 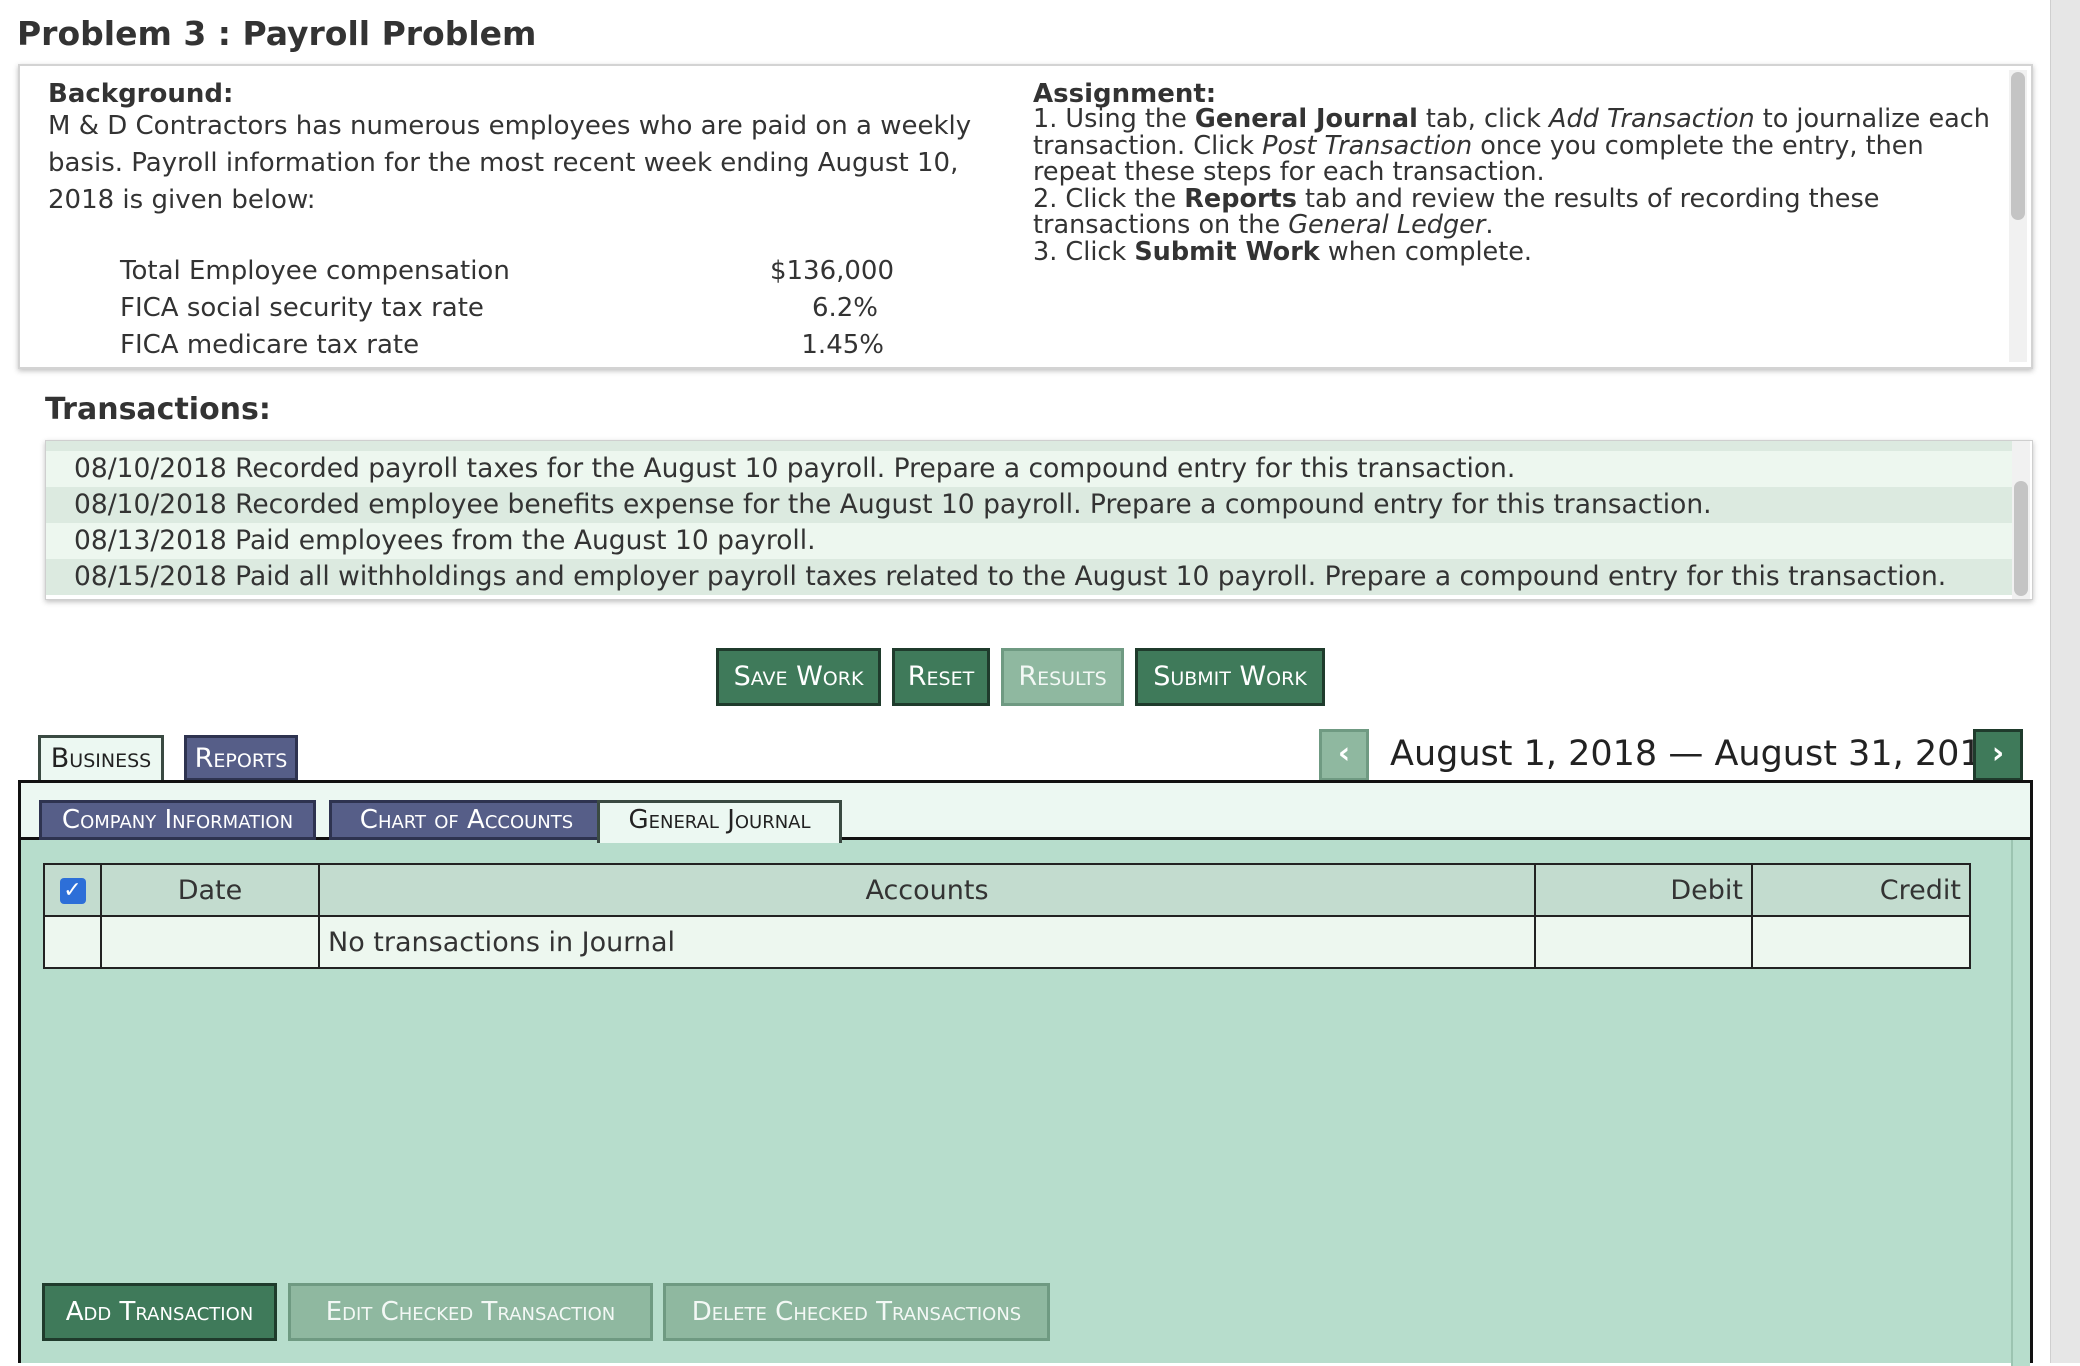 What do you see at coordinates (159, 1312) in the screenshot?
I see `add-transaction-button: Add Transaction` at bounding box center [159, 1312].